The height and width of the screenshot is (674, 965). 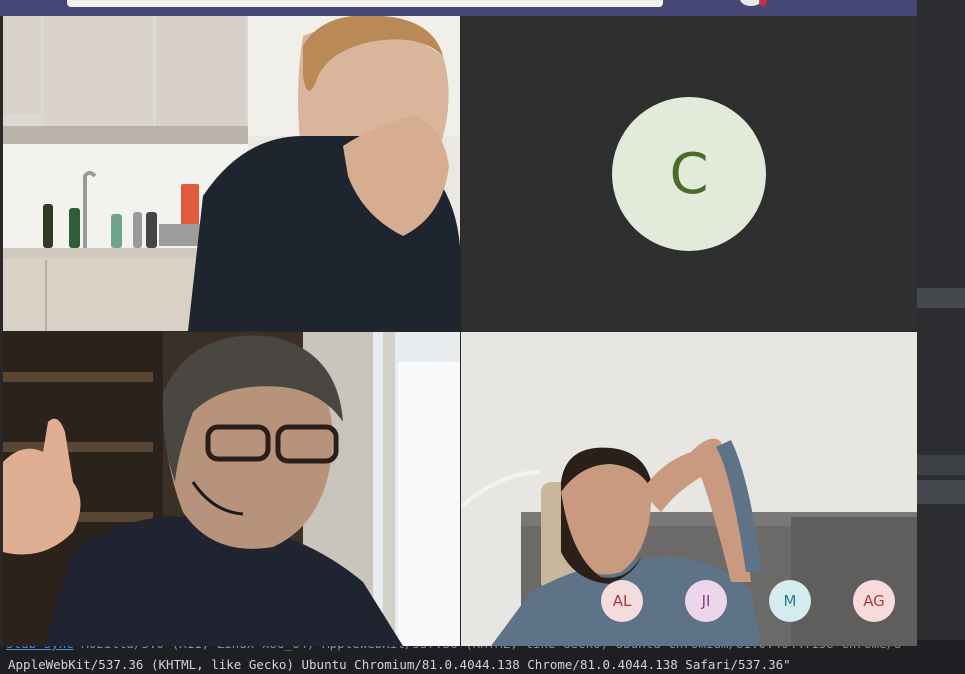 What do you see at coordinates (706, 601) in the screenshot?
I see `participant-chip: JI` at bounding box center [706, 601].